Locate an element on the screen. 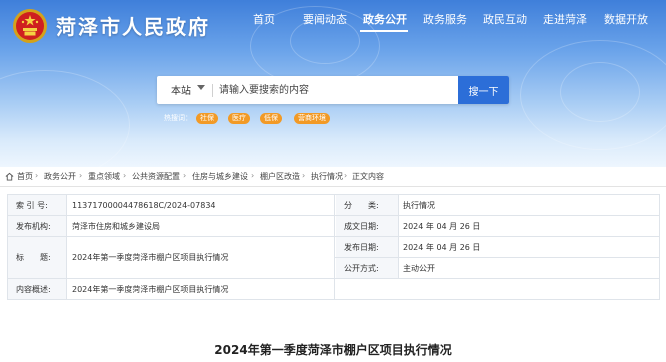 The width and height of the screenshot is (666, 362). hot-tag-subsistence: 低保 is located at coordinates (271, 118).